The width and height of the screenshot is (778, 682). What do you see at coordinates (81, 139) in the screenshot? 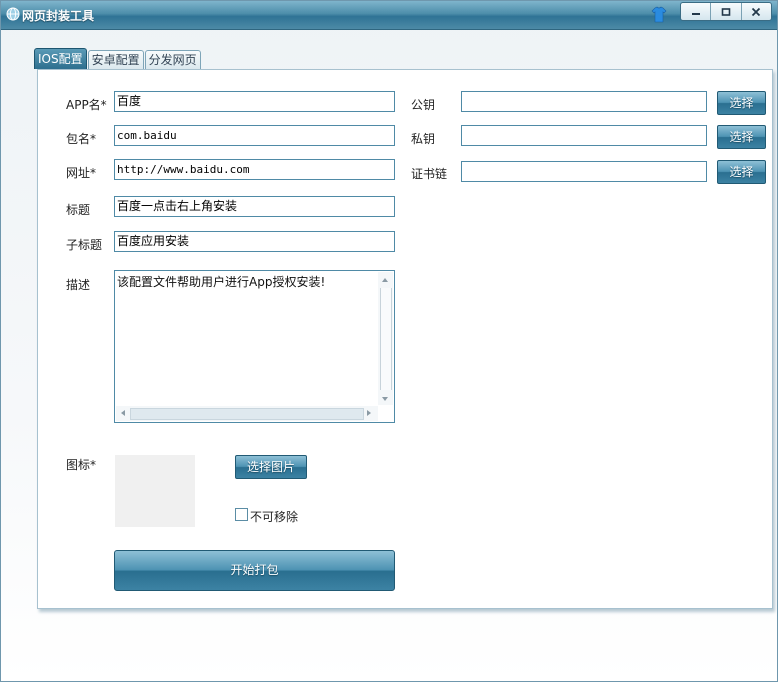
I see `package-label: 包名*` at bounding box center [81, 139].